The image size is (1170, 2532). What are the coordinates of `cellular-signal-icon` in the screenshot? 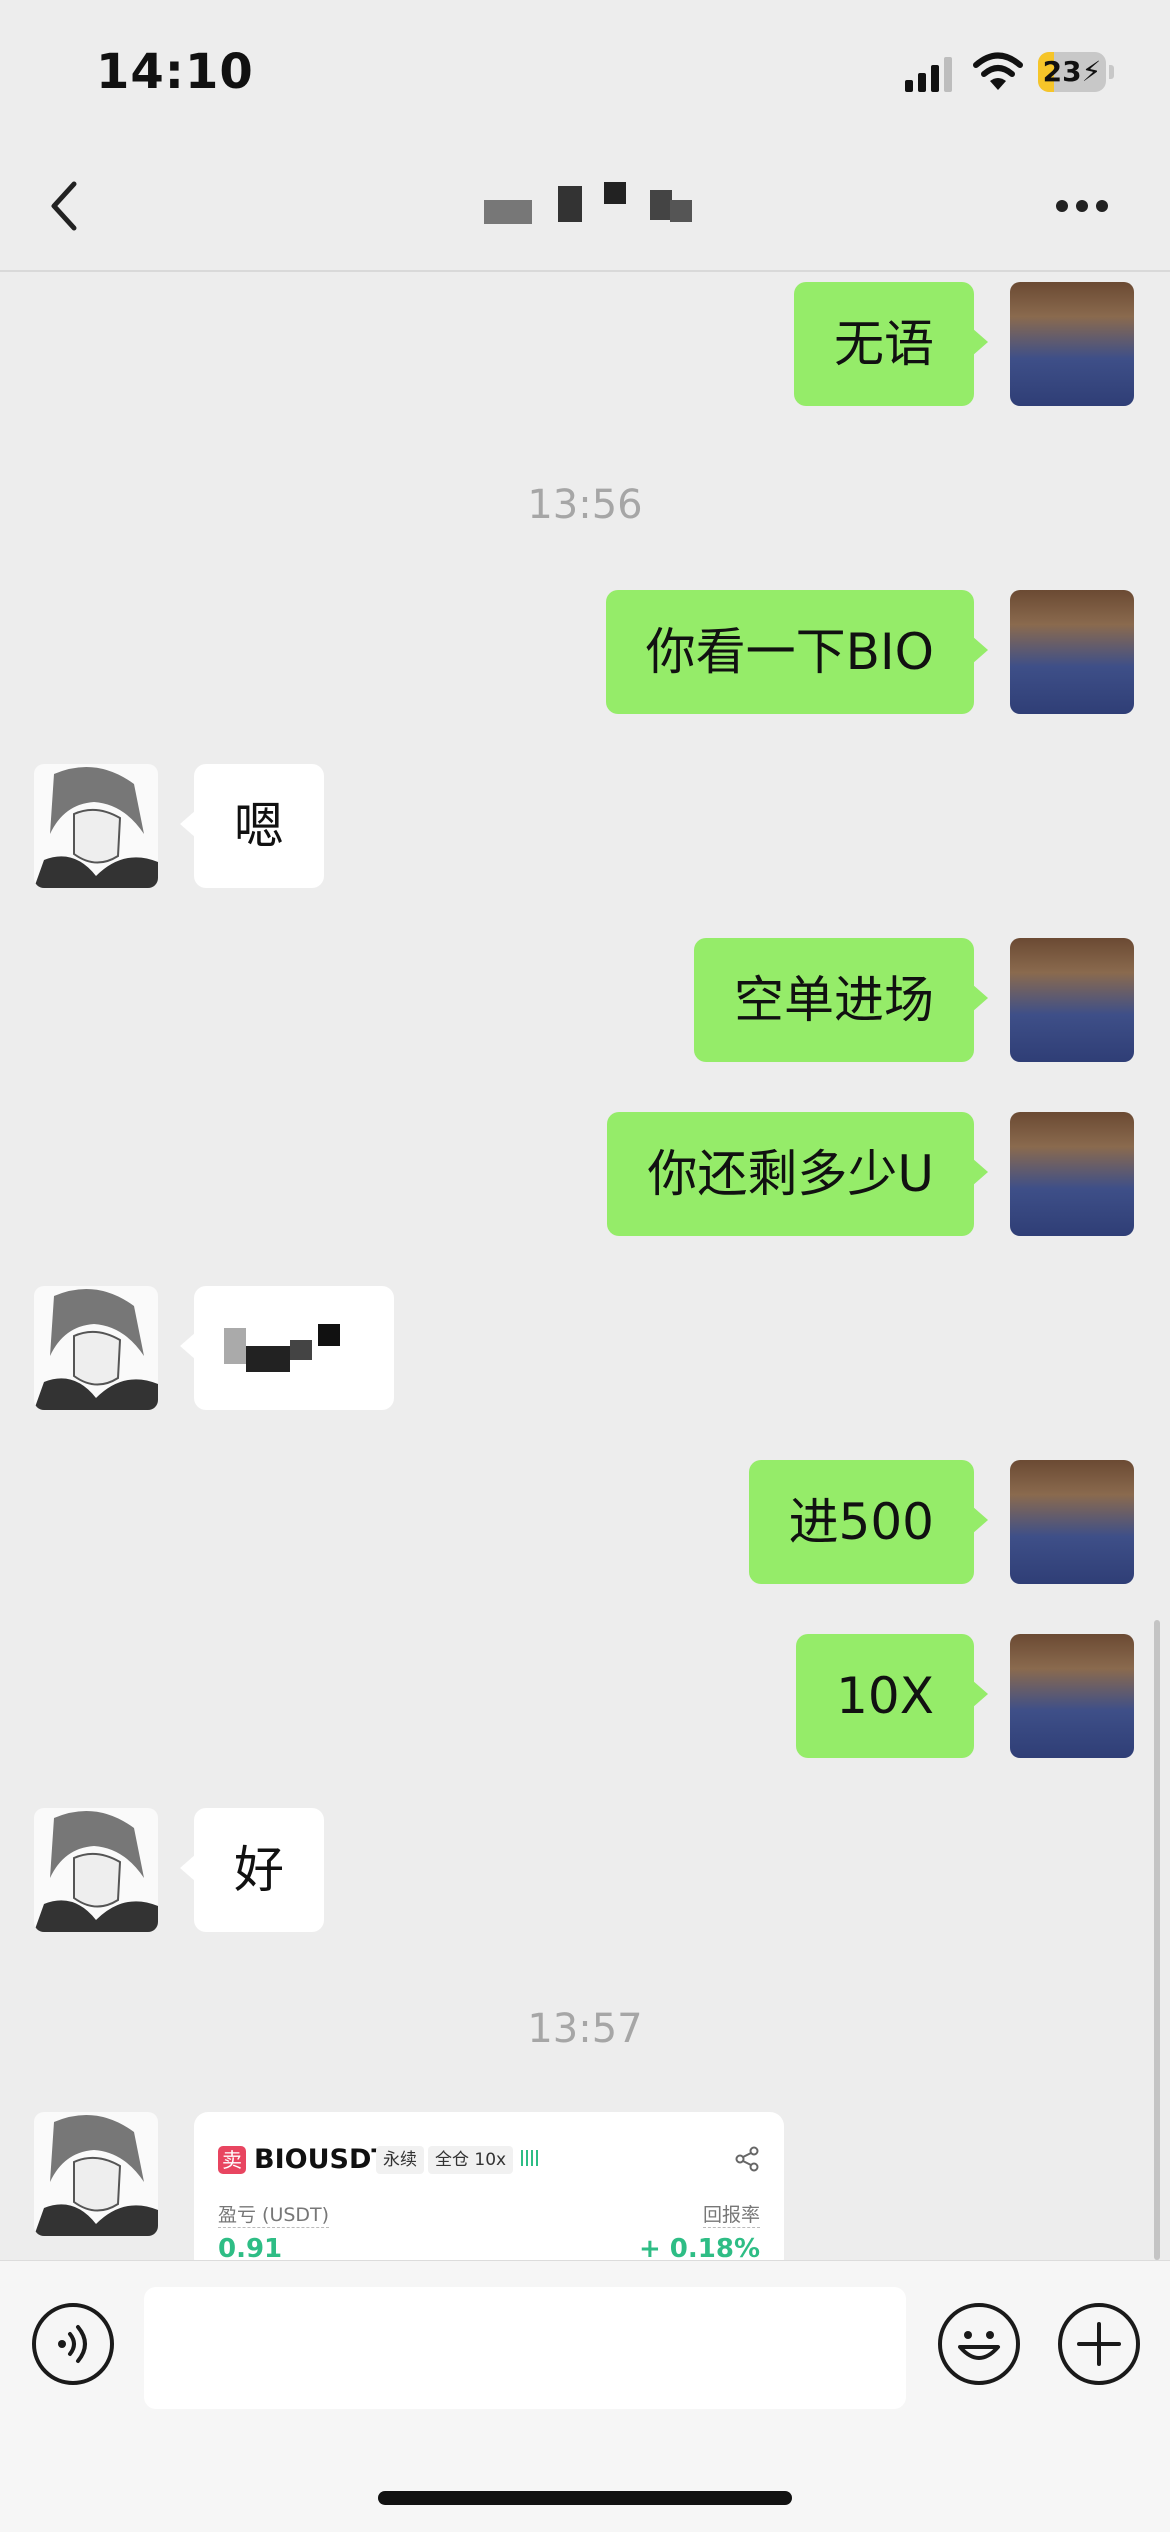 It's located at (928, 74).